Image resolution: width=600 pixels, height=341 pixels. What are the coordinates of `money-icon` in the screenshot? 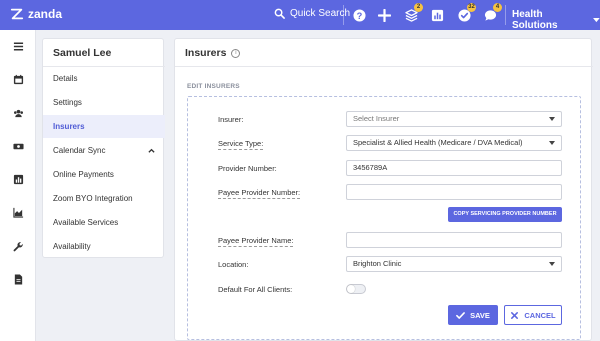 It's located at (18, 146).